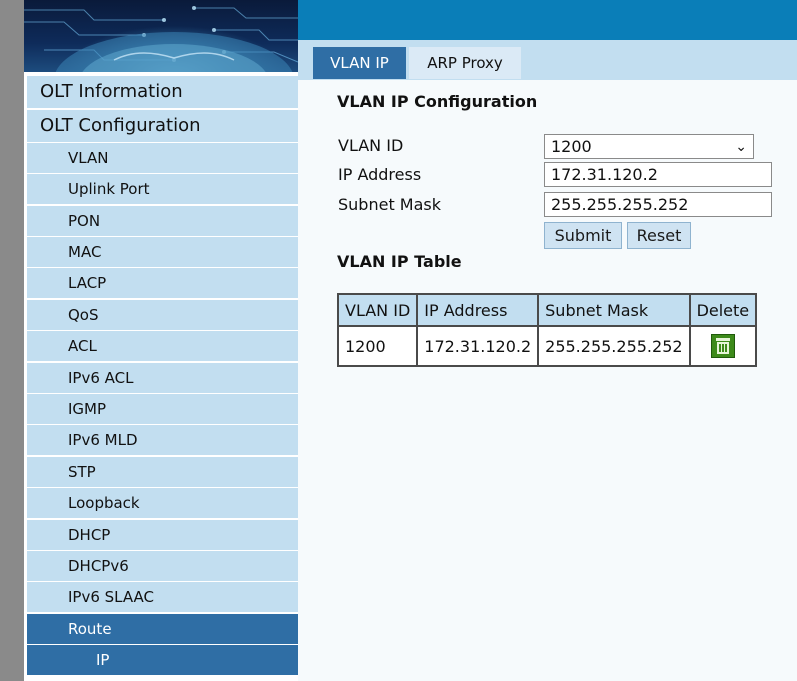  I want to click on sidebar-item-uplink-port: Uplink Port, so click(162, 189).